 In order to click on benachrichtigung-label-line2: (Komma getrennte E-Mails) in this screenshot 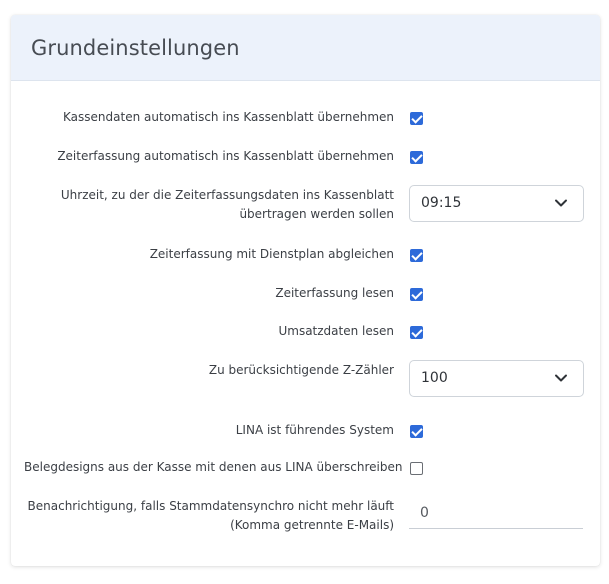, I will do `click(312, 525)`.